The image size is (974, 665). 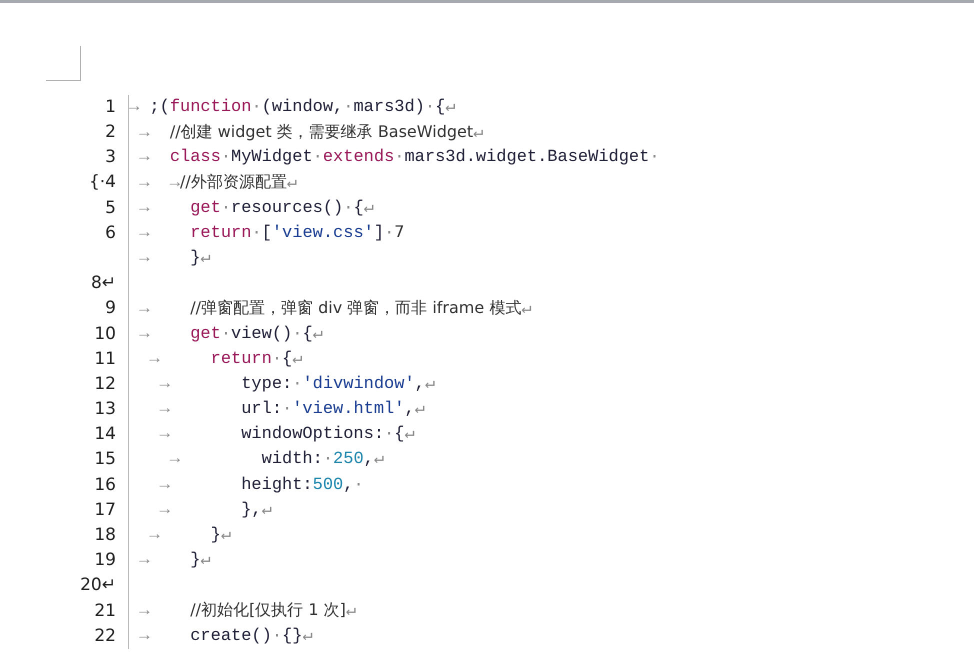 I want to click on code-line: → return·['view.css']·7, so click(x=271, y=233).